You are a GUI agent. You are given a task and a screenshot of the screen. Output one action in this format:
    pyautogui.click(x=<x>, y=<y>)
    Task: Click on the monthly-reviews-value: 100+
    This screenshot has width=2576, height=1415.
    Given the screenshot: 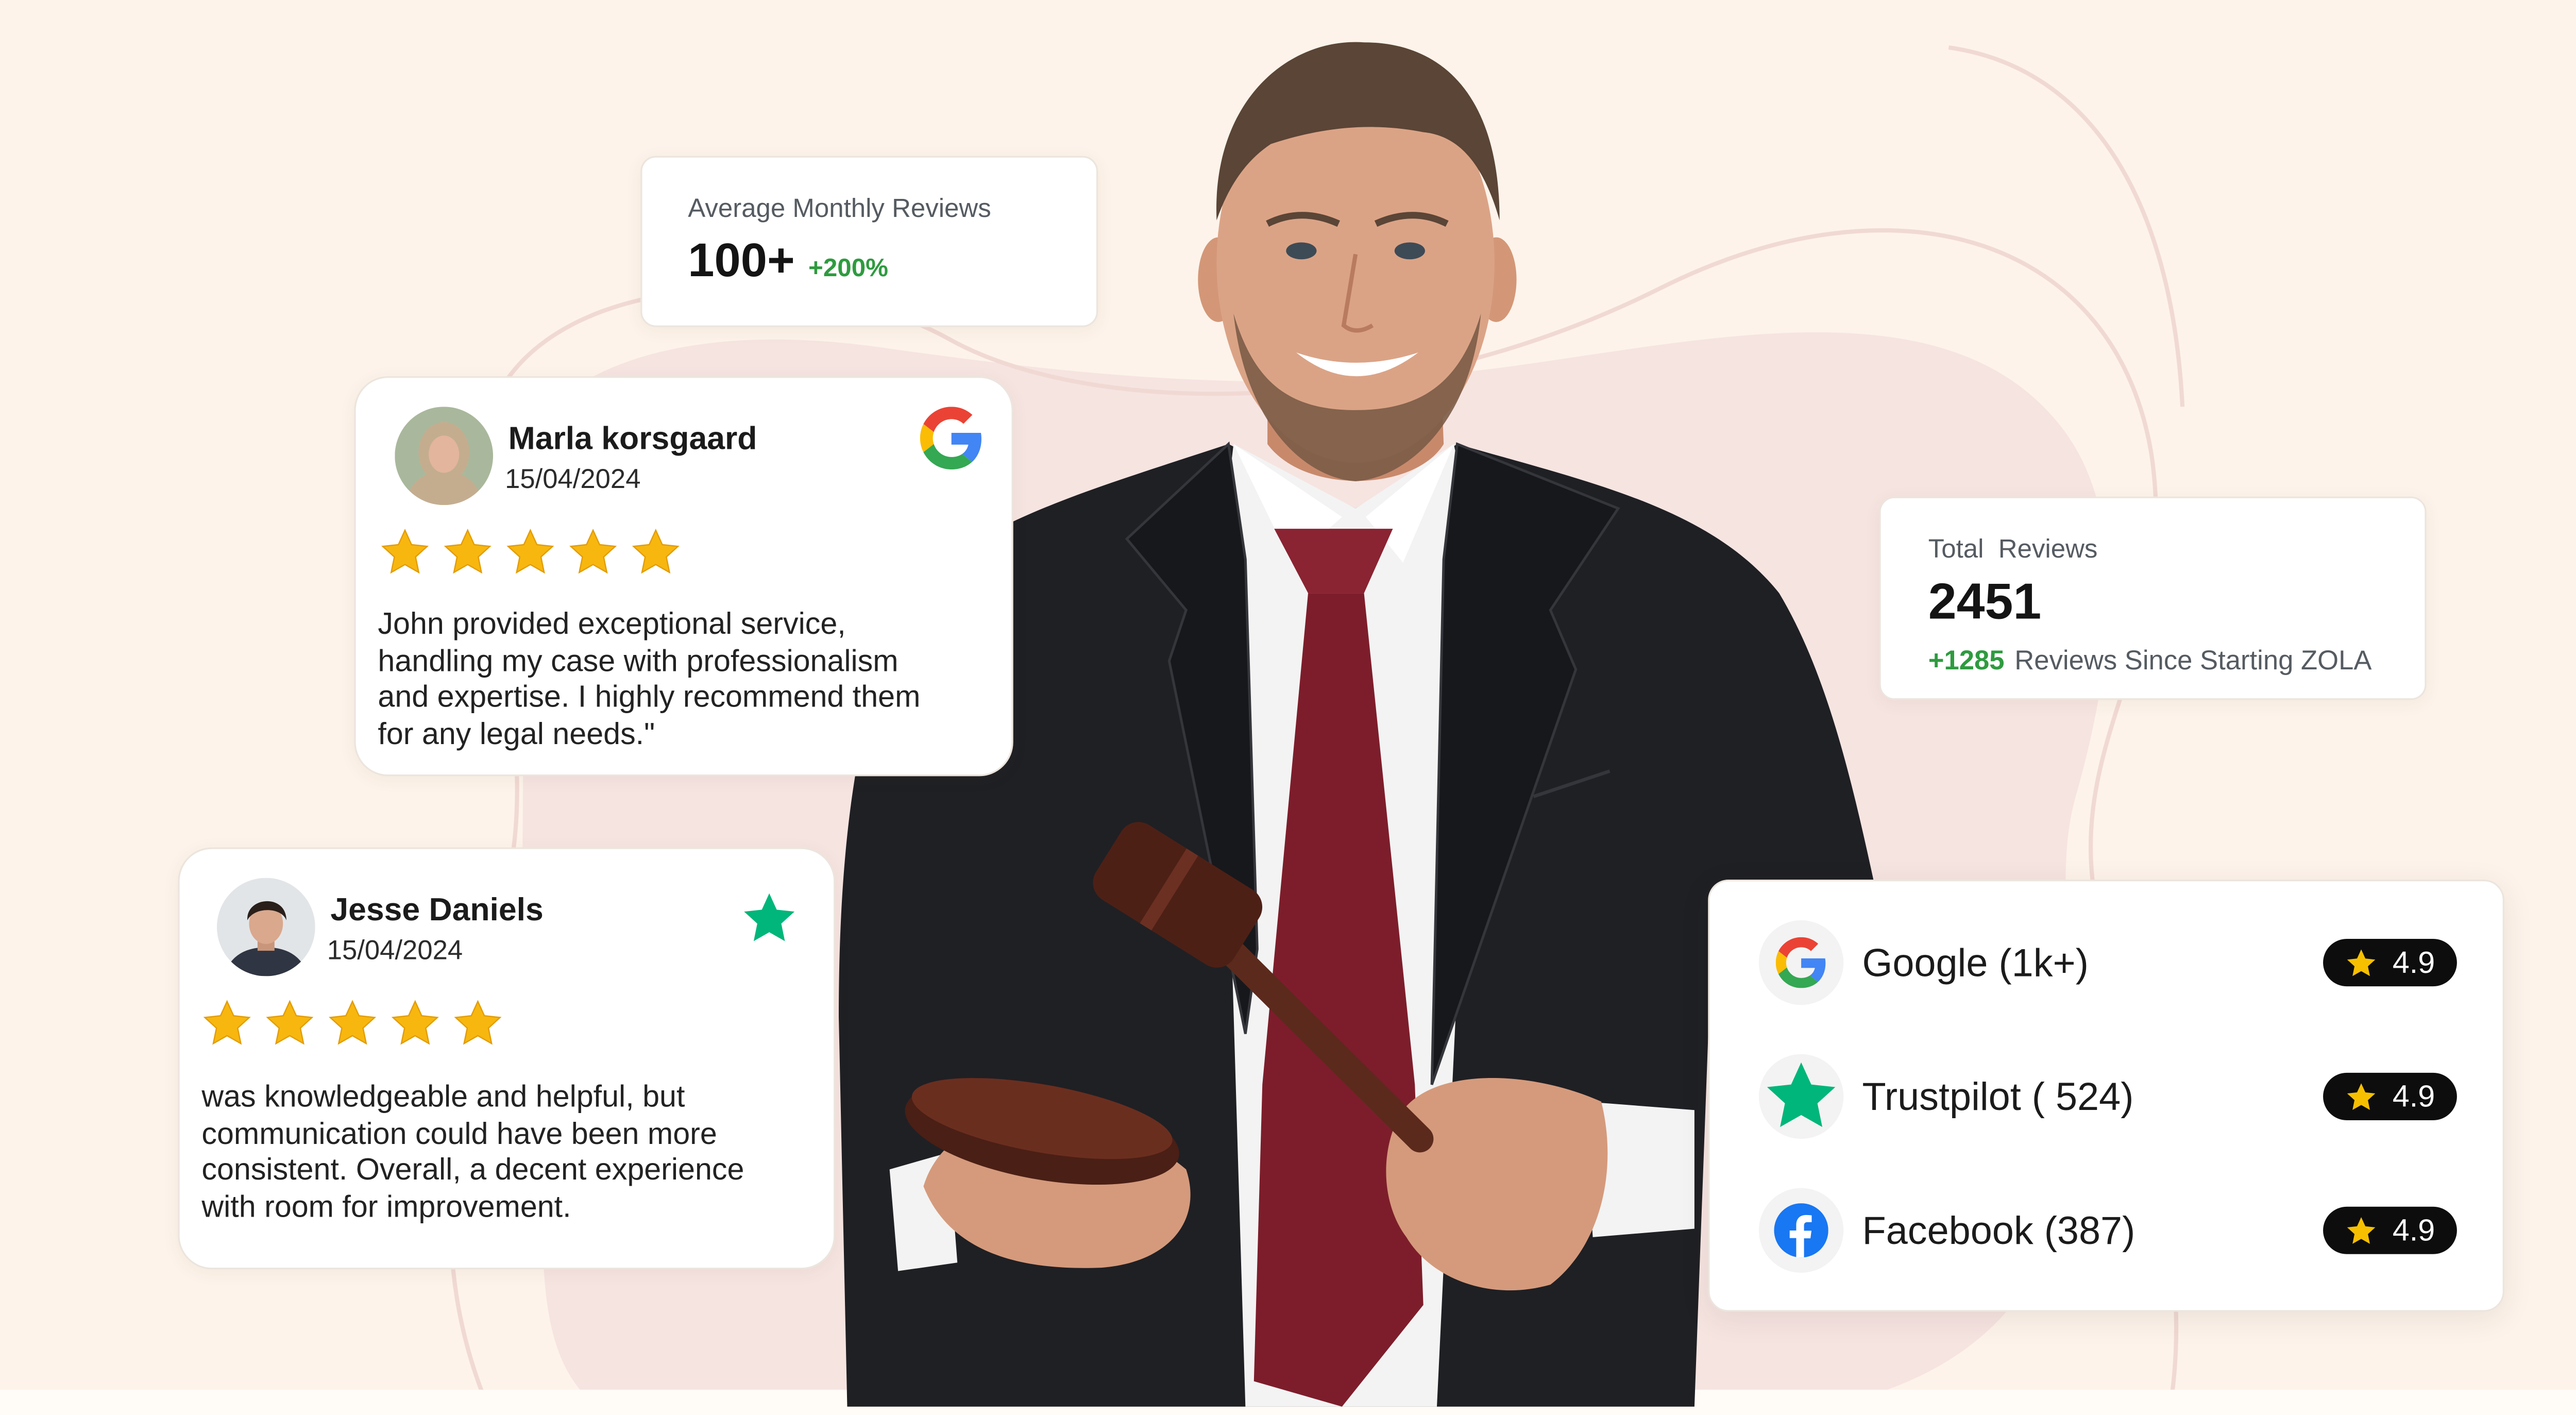 What is the action you would take?
    pyautogui.click(x=741, y=260)
    